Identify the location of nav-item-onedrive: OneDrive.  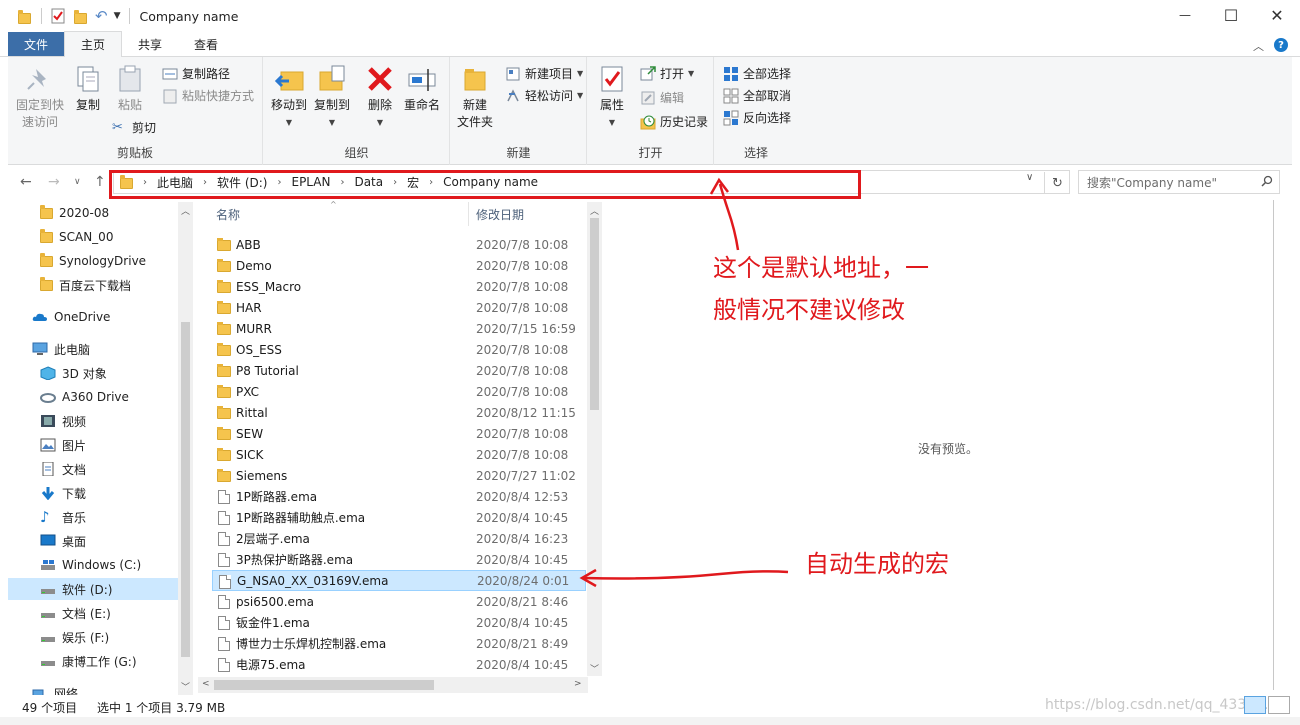
(71, 317).